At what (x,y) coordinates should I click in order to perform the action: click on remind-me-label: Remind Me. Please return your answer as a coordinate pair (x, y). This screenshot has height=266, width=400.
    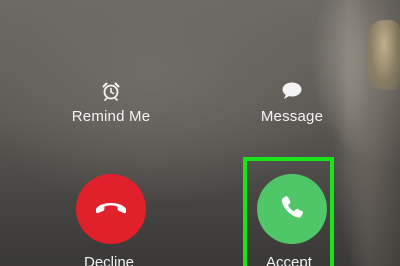
    Looking at the image, I should click on (111, 116).